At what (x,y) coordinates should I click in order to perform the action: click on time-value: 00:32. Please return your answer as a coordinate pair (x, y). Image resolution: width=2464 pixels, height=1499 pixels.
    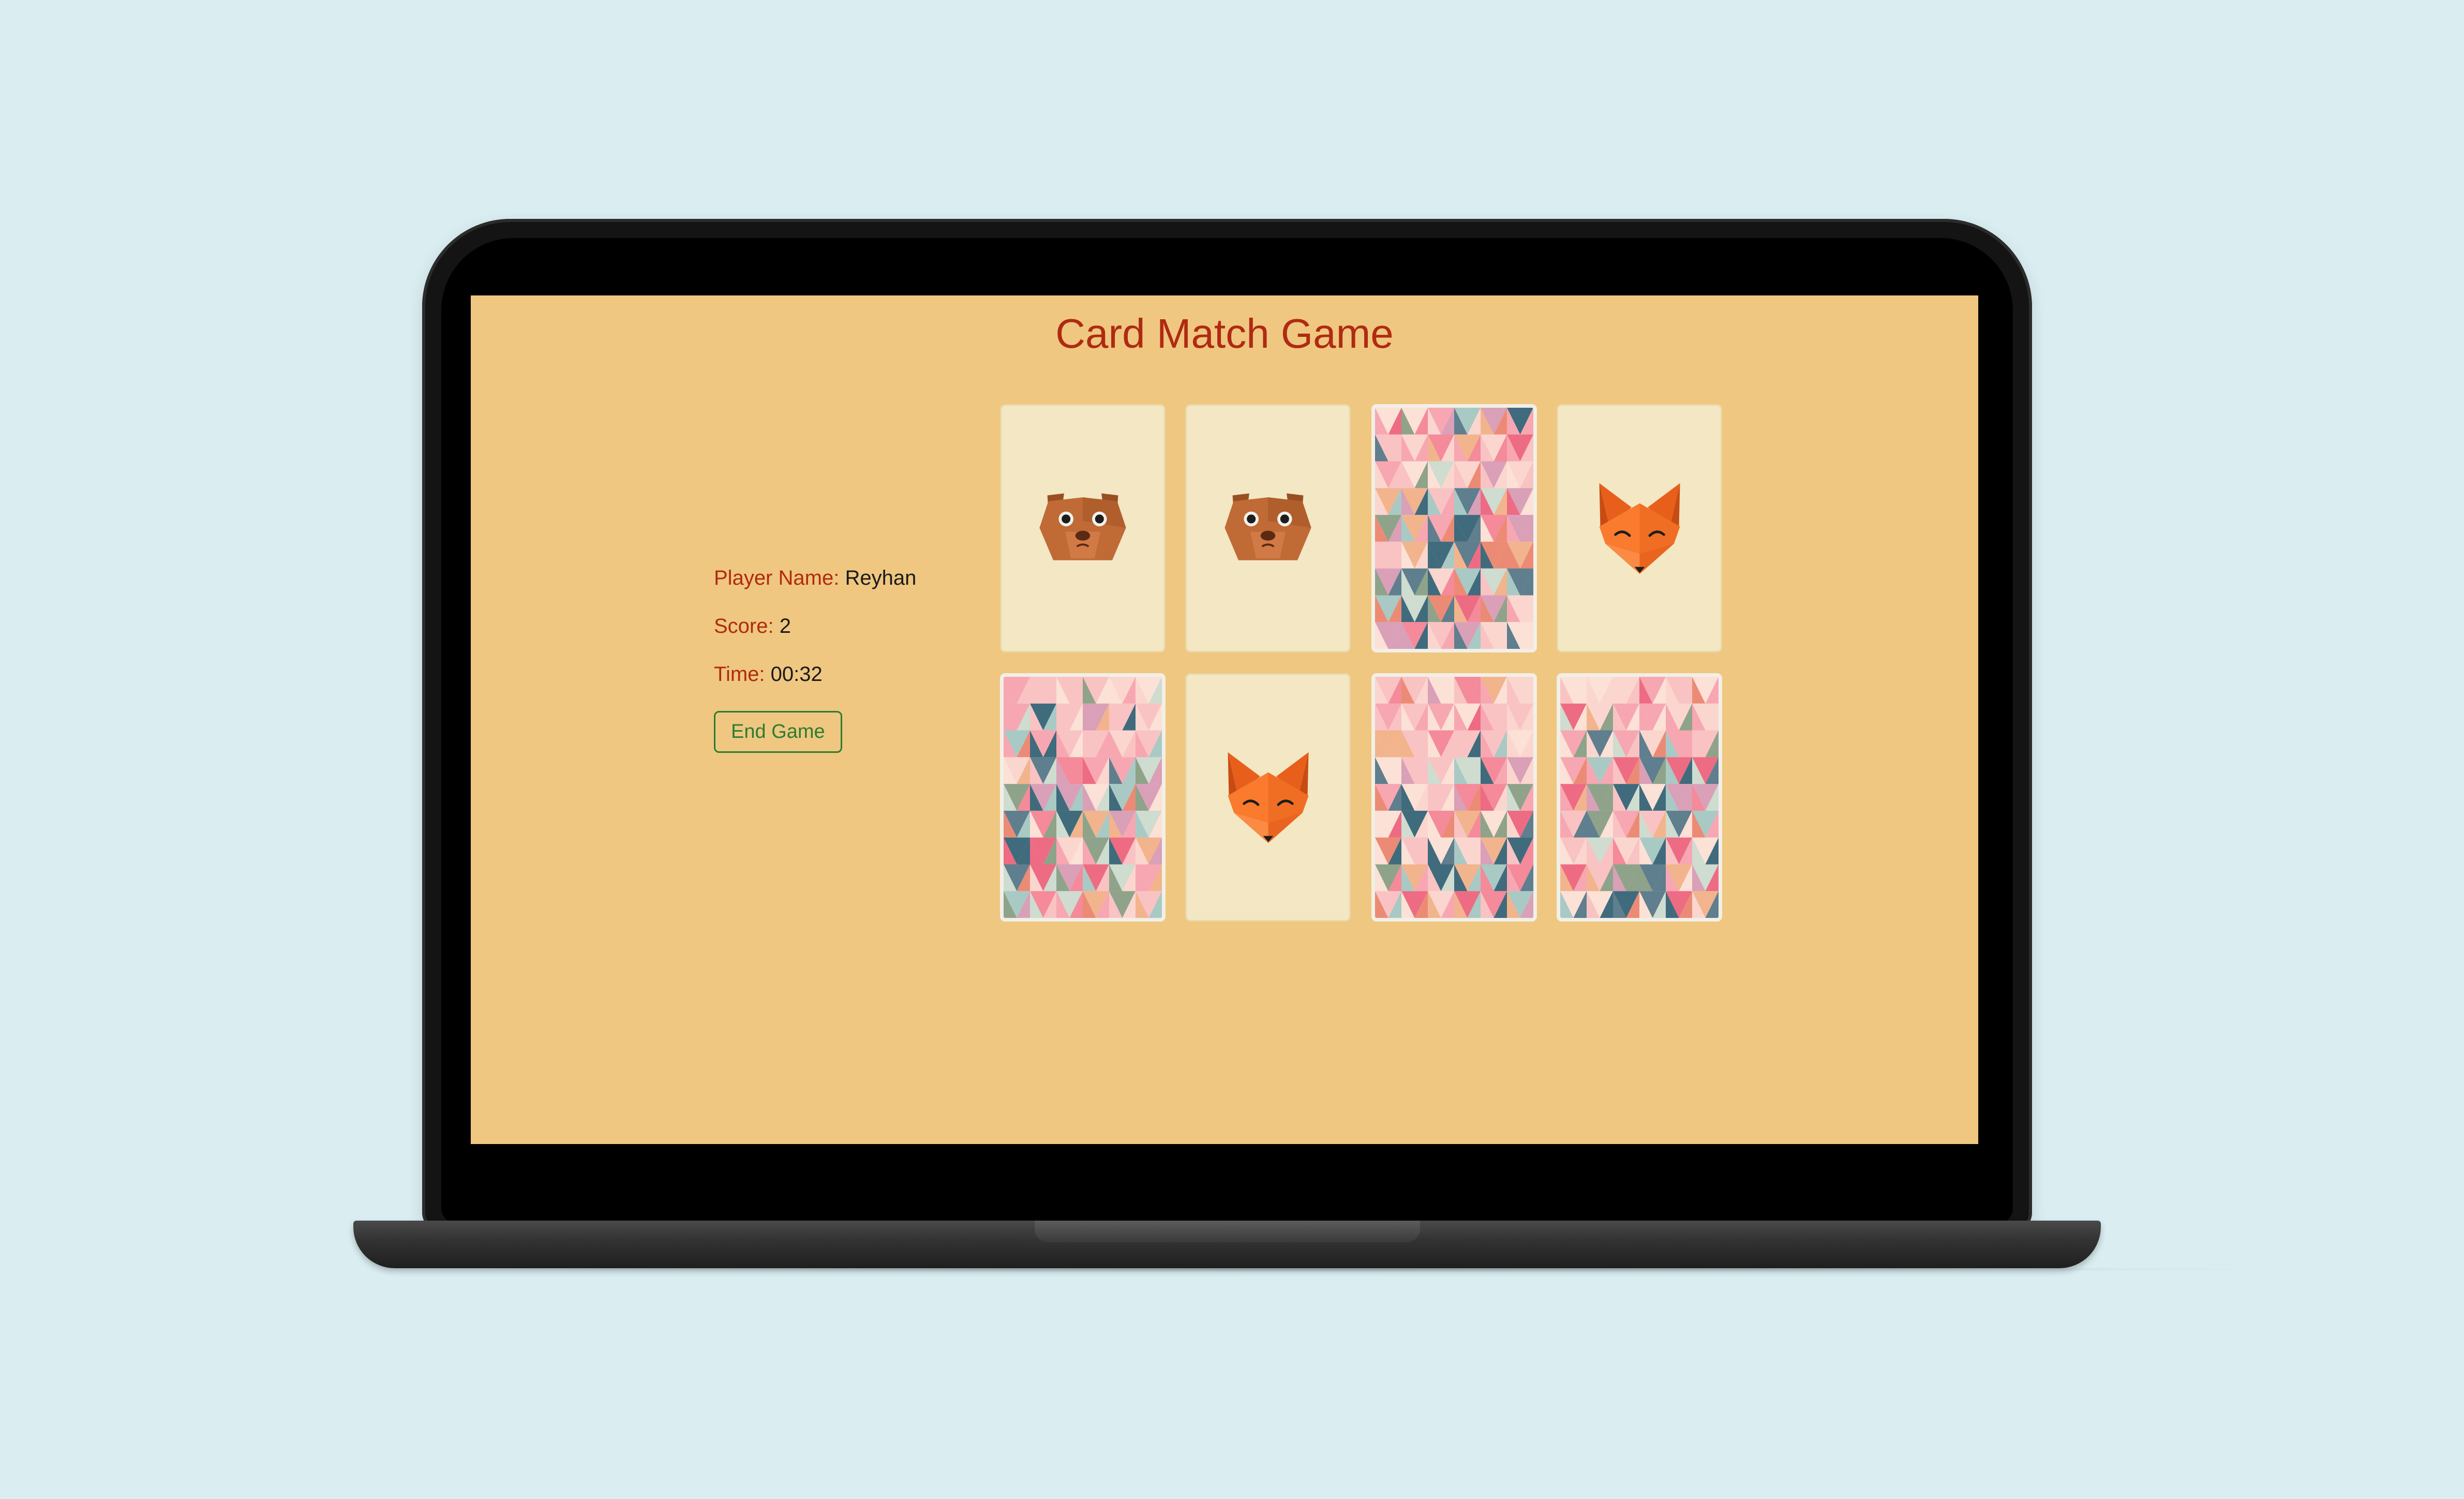
    Looking at the image, I should click on (796, 674).